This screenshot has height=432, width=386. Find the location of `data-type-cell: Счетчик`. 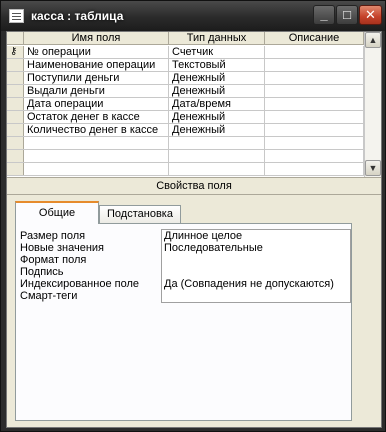

data-type-cell: Счетчик is located at coordinates (217, 52).